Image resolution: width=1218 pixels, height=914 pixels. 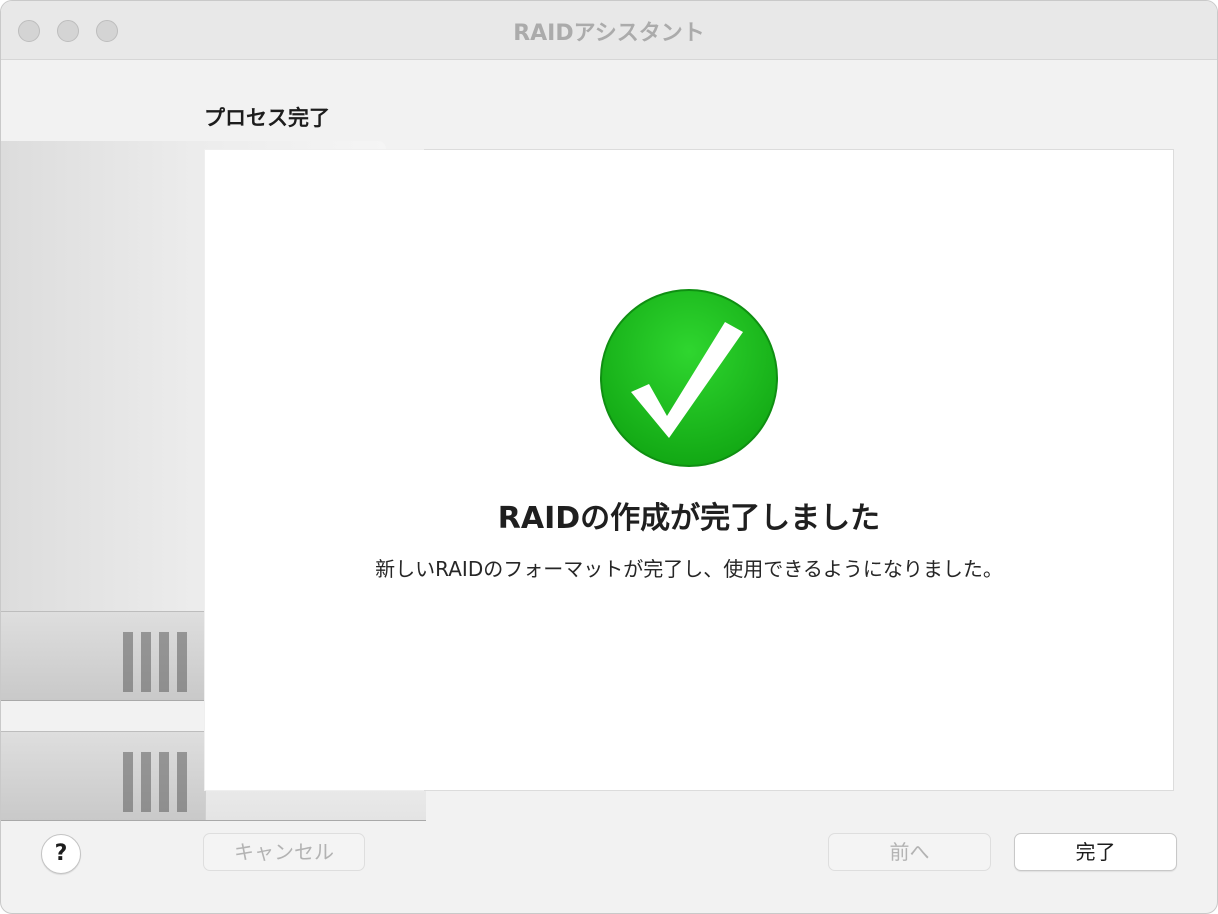 What do you see at coordinates (909, 852) in the screenshot?
I see `back-button: 前へ` at bounding box center [909, 852].